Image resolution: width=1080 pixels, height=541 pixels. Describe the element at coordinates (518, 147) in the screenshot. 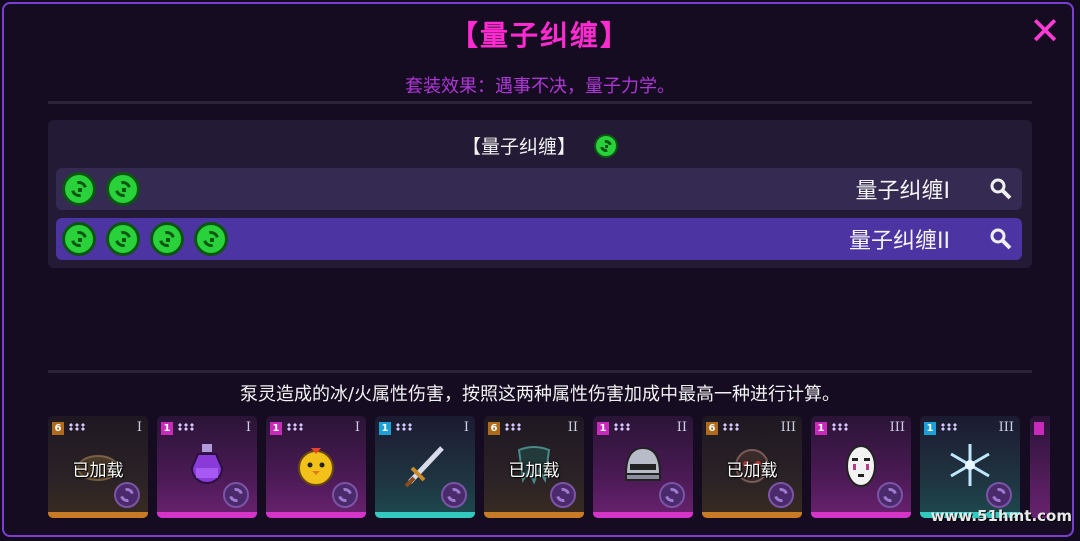

I see `panel-header-label: 【量子纠缠】` at that location.